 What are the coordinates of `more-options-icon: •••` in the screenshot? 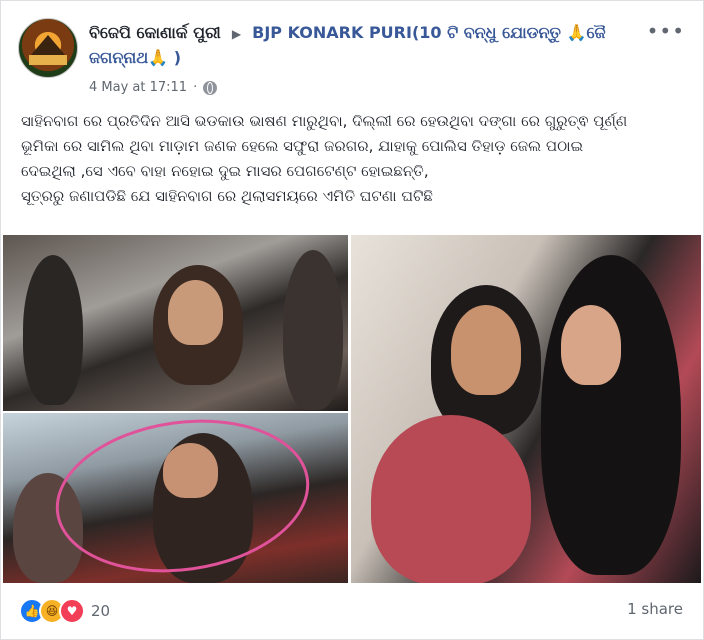 It's located at (666, 31).